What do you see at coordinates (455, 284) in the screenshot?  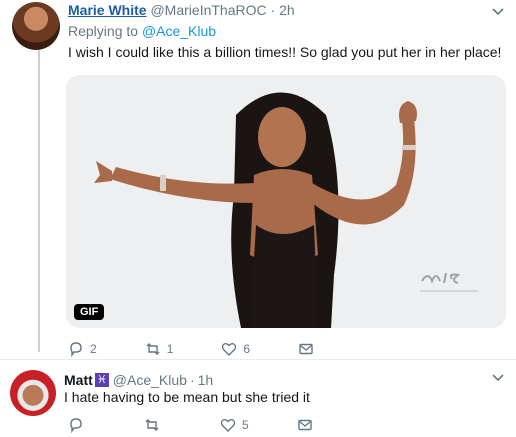 I see `watermark-logo` at bounding box center [455, 284].